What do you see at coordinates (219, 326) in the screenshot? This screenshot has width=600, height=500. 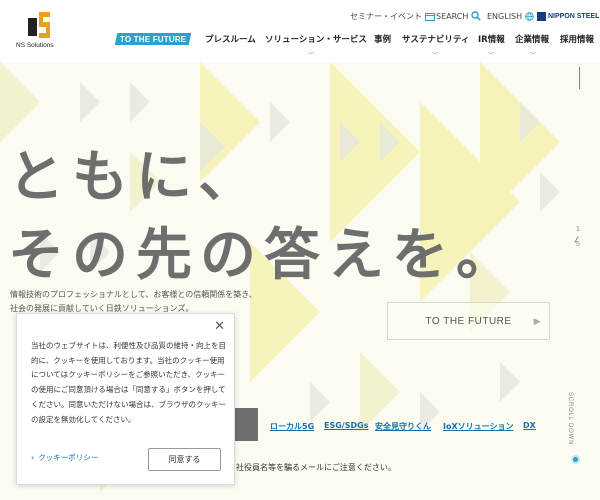 I see `close-icon: ✕` at bounding box center [219, 326].